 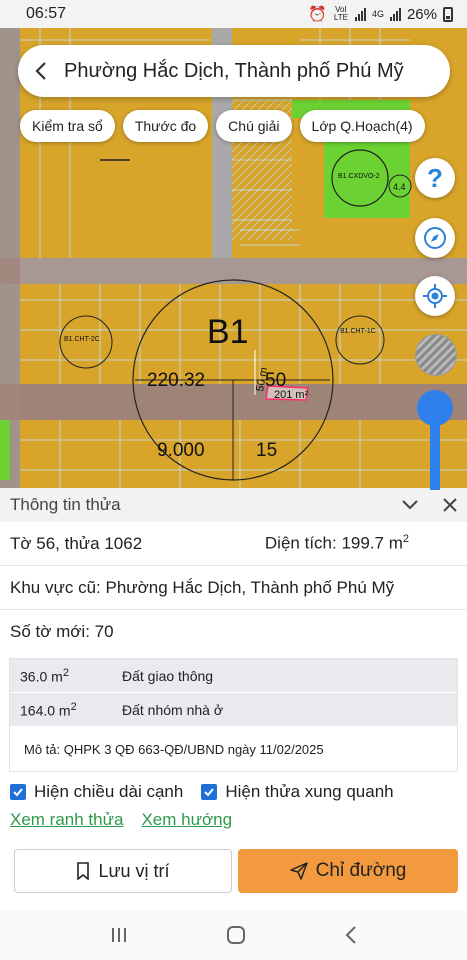 What do you see at coordinates (421, 14) in the screenshot?
I see `battery-percent: 26%` at bounding box center [421, 14].